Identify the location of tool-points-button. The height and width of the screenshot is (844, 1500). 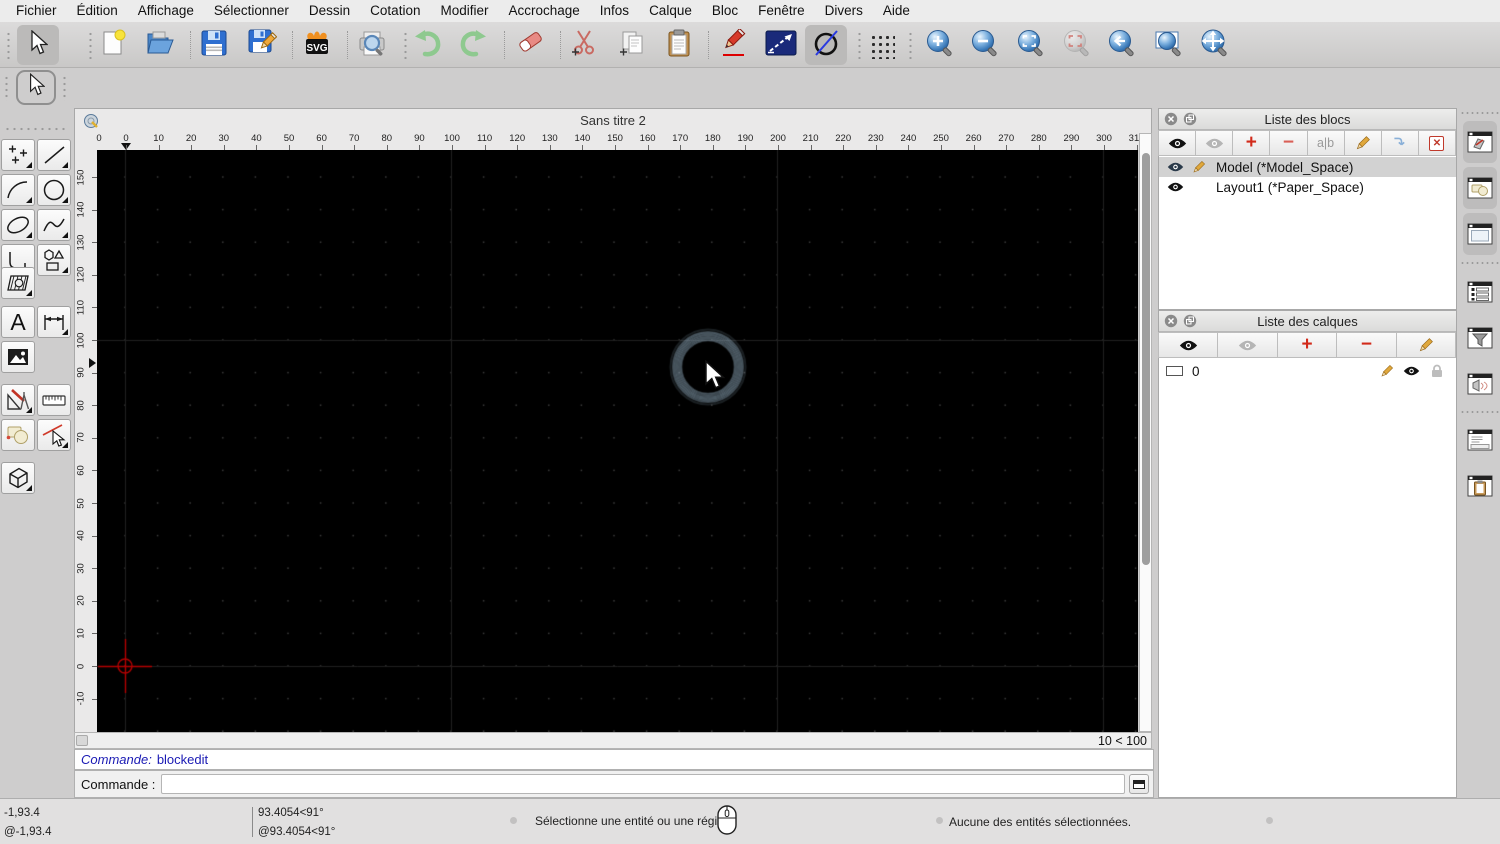
(18, 155).